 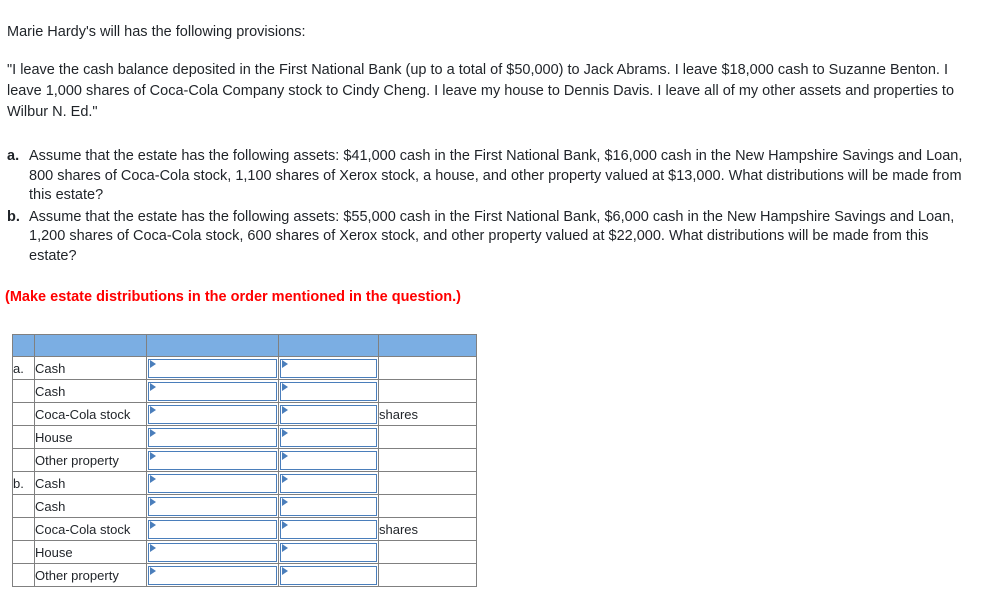 What do you see at coordinates (13, 216) in the screenshot?
I see `assumption-marker-b: b.` at bounding box center [13, 216].